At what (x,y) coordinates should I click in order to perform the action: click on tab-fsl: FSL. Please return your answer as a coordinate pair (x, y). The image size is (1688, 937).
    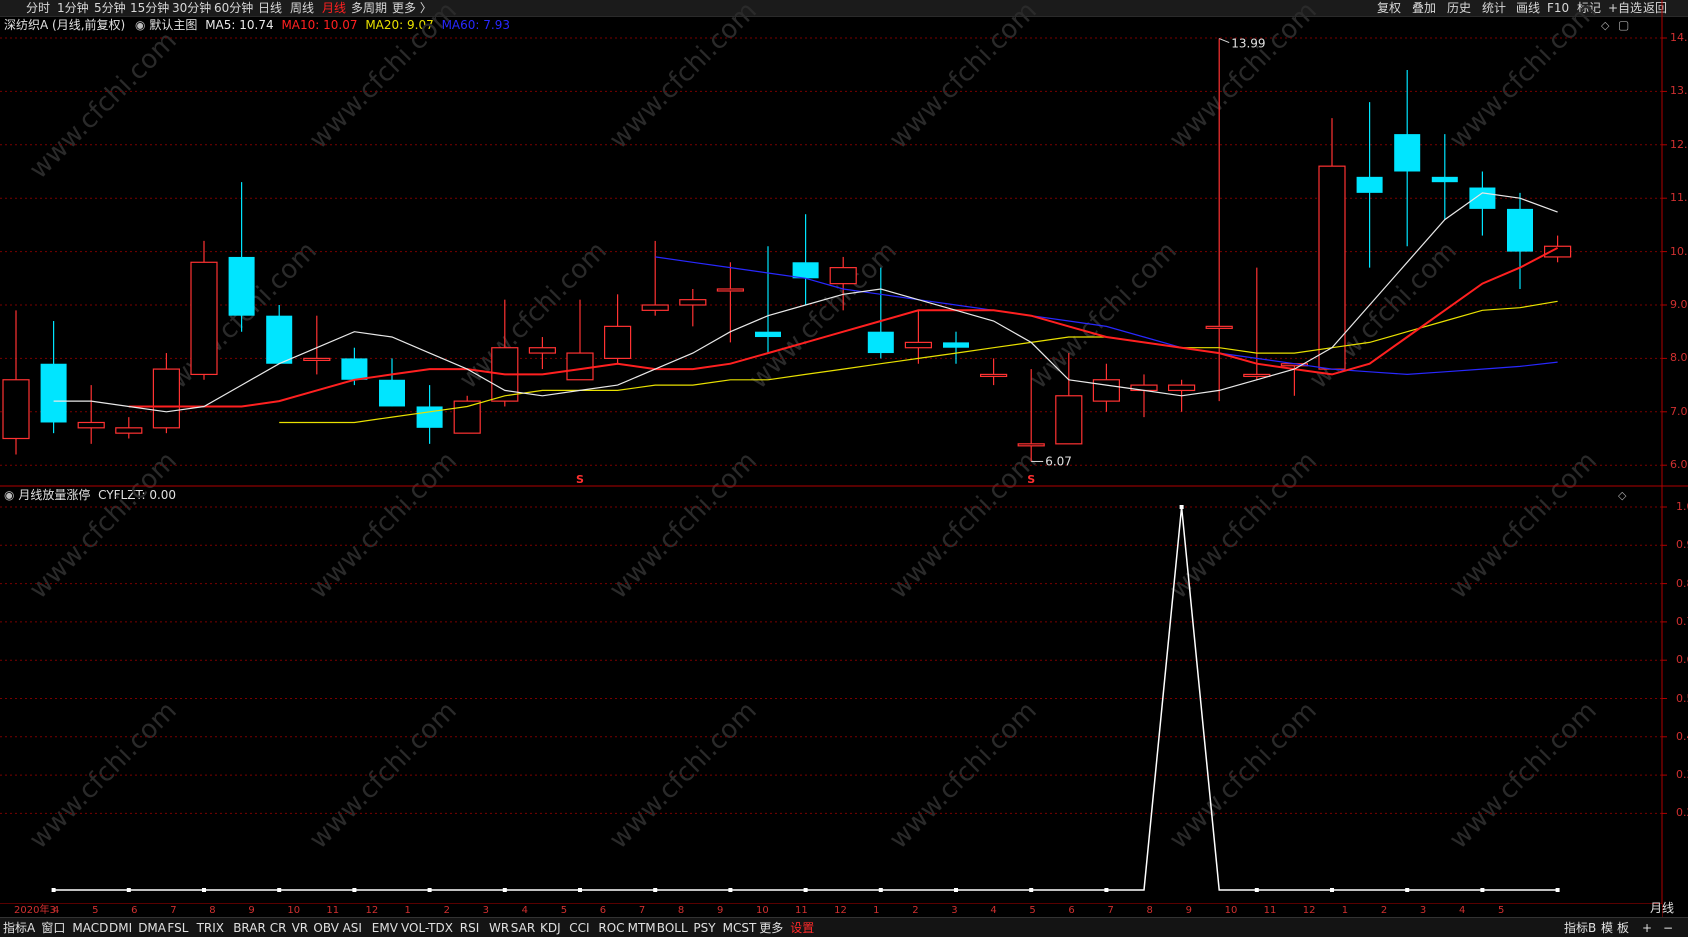
    Looking at the image, I should click on (177, 927).